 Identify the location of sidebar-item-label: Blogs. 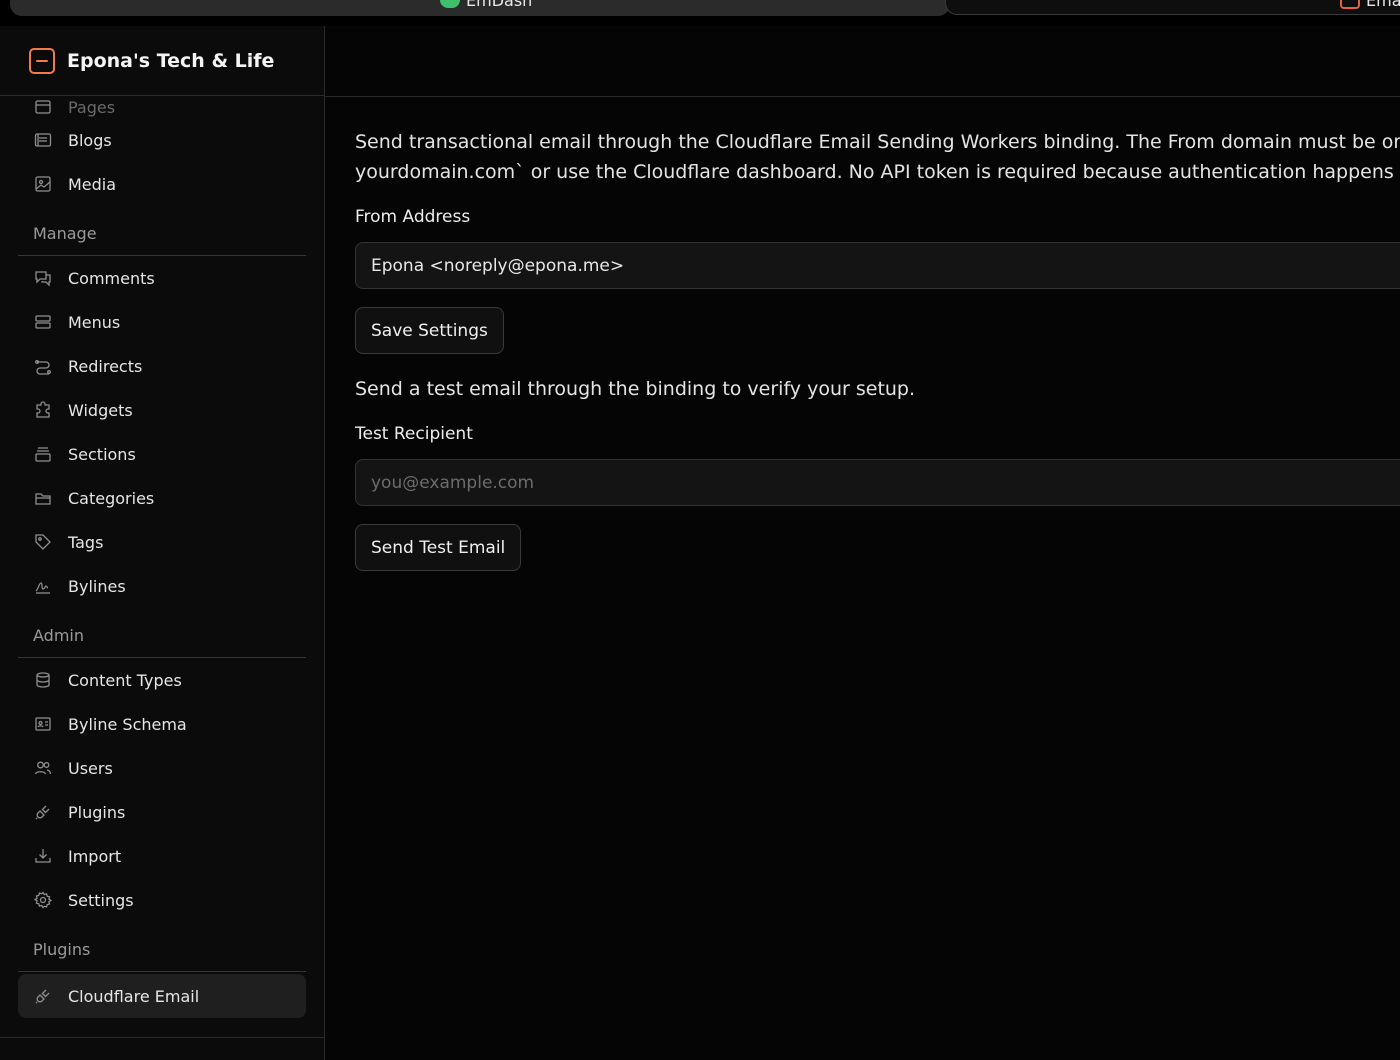
(90, 140).